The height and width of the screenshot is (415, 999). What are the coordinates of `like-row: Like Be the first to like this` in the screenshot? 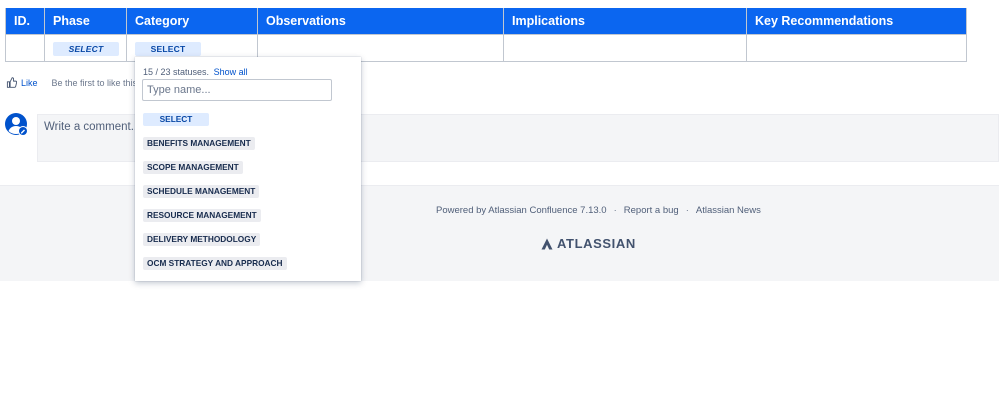 It's located at (71, 82).